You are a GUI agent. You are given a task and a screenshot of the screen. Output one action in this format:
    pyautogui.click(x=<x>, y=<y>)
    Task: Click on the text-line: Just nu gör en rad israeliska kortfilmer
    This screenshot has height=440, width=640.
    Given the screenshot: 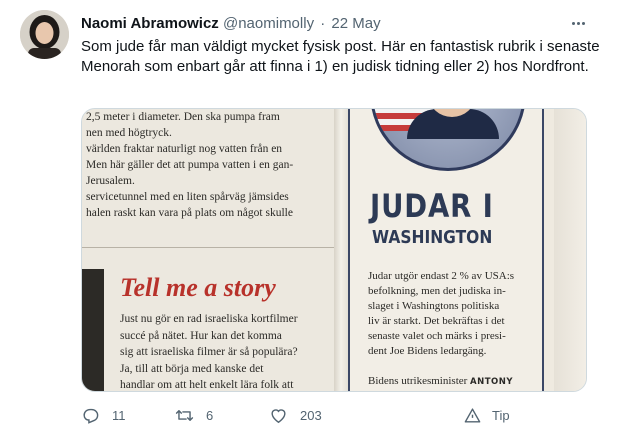 What is the action you would take?
    pyautogui.click(x=209, y=319)
    